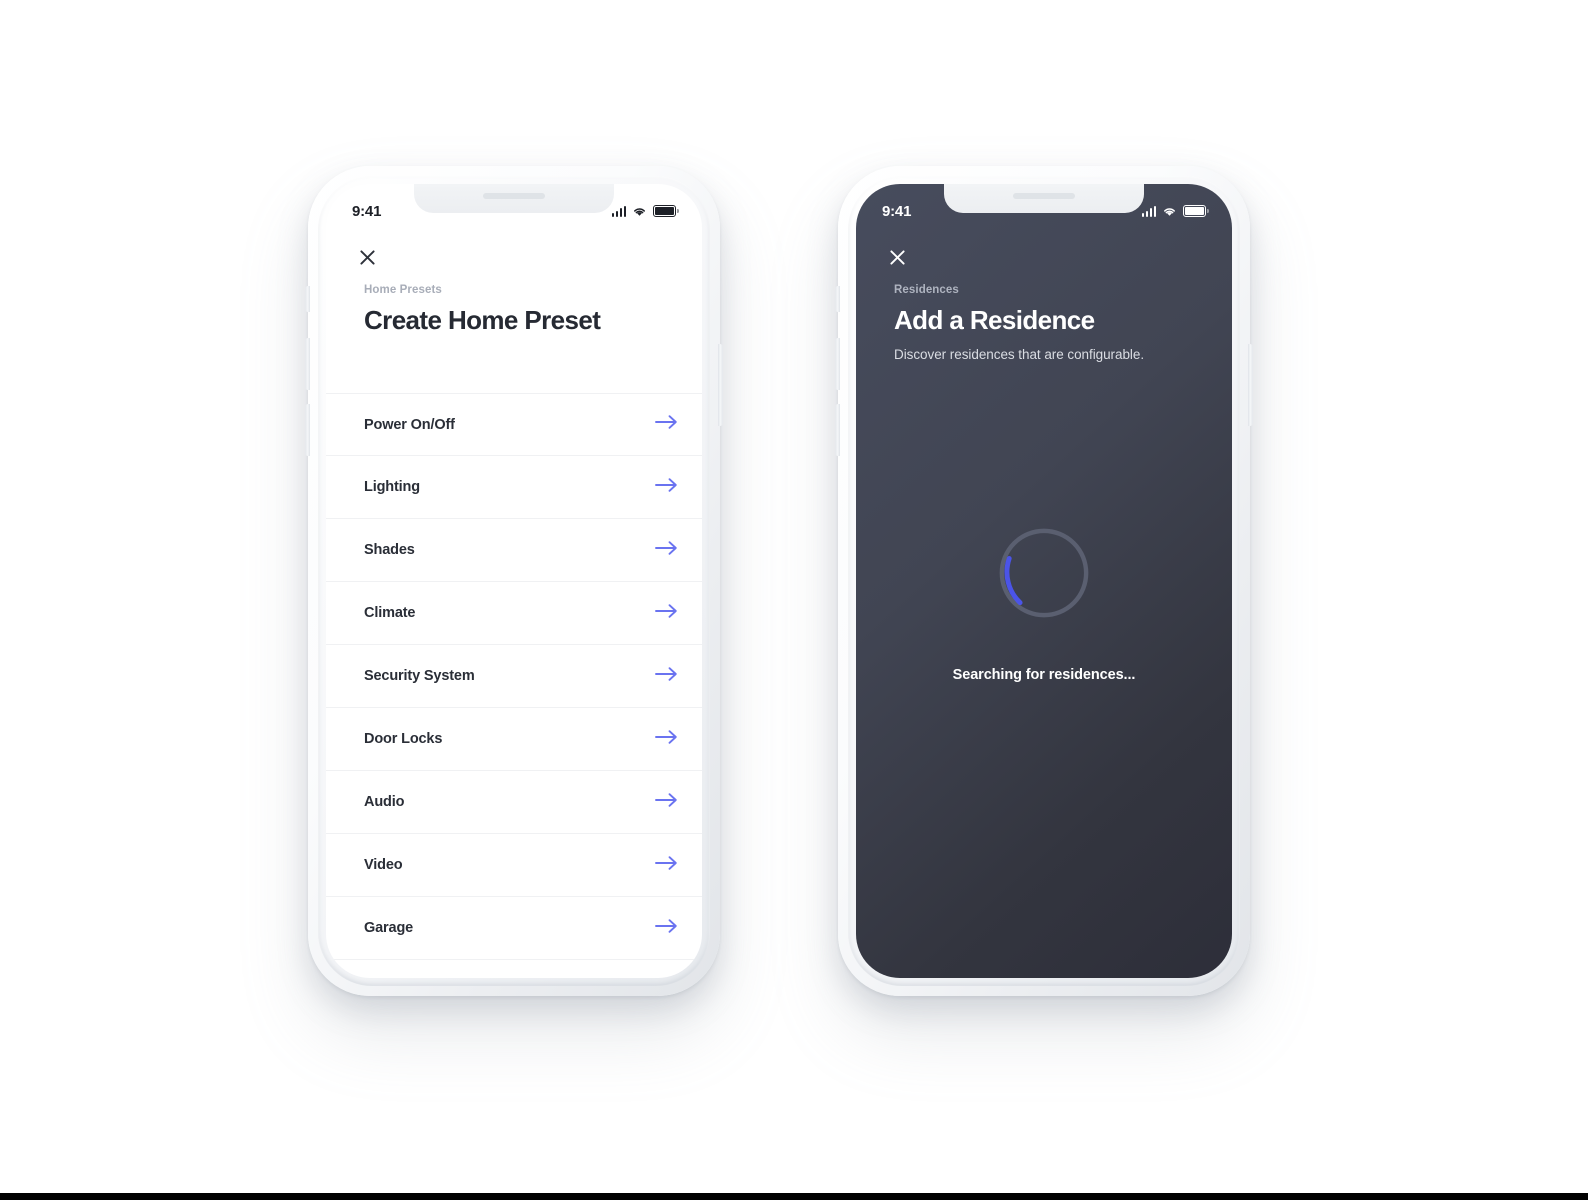 This screenshot has height=1200, width=1588. I want to click on list-item-label: Door Locks, so click(403, 739).